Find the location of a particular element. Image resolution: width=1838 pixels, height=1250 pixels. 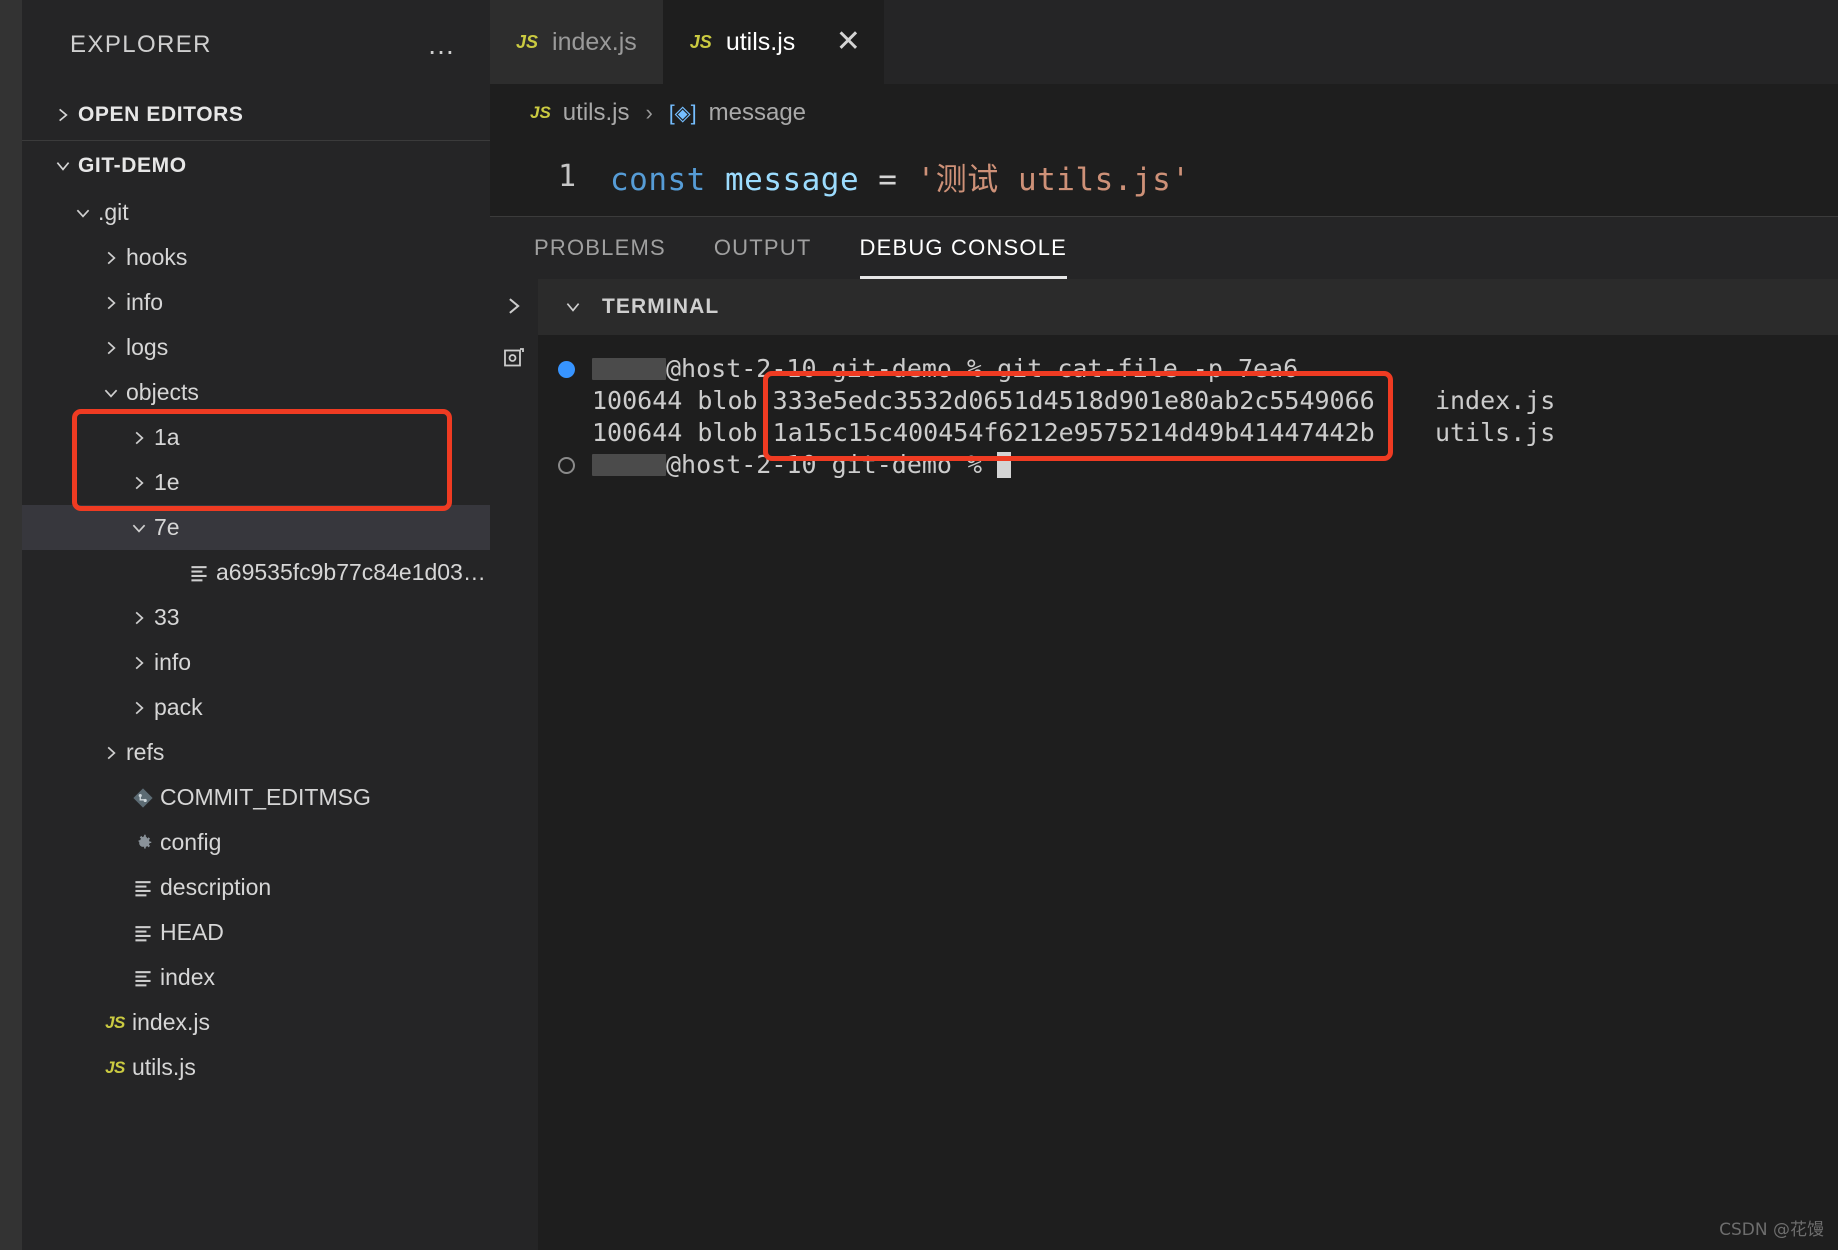

code-token-operator: = is located at coordinates (888, 179).